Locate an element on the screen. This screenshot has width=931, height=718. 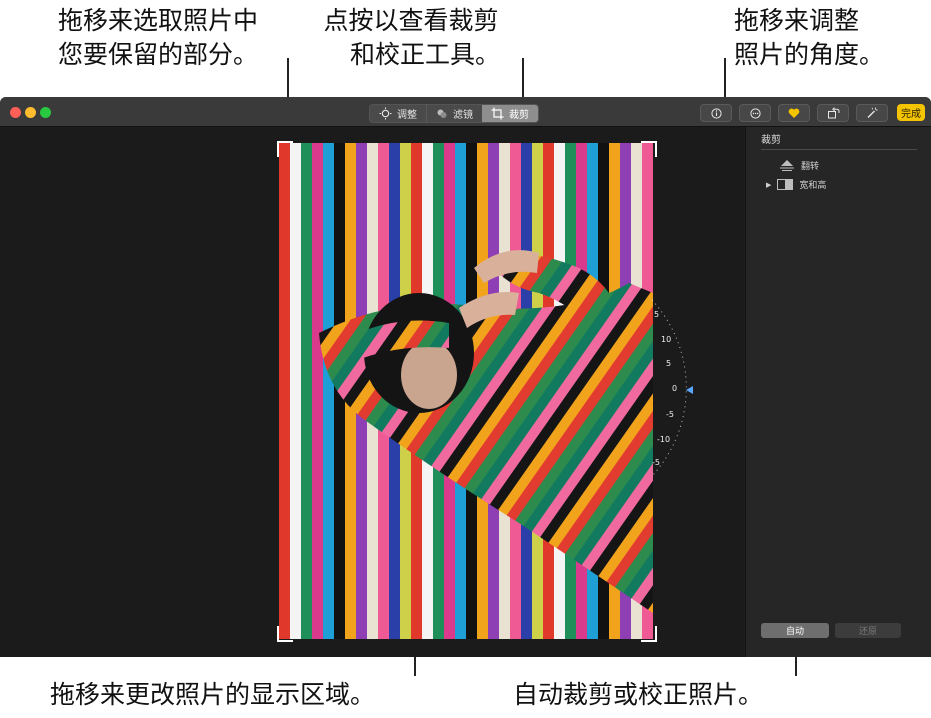
magic-wand-icon is located at coordinates (872, 112).